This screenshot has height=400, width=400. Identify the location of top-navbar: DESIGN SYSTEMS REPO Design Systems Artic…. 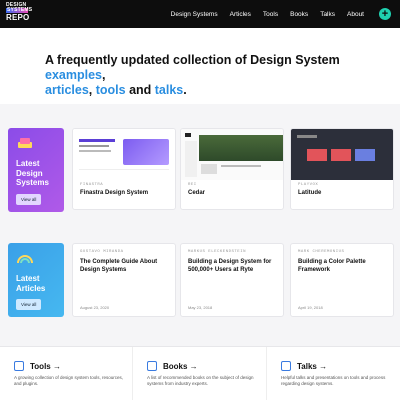
(200, 14).